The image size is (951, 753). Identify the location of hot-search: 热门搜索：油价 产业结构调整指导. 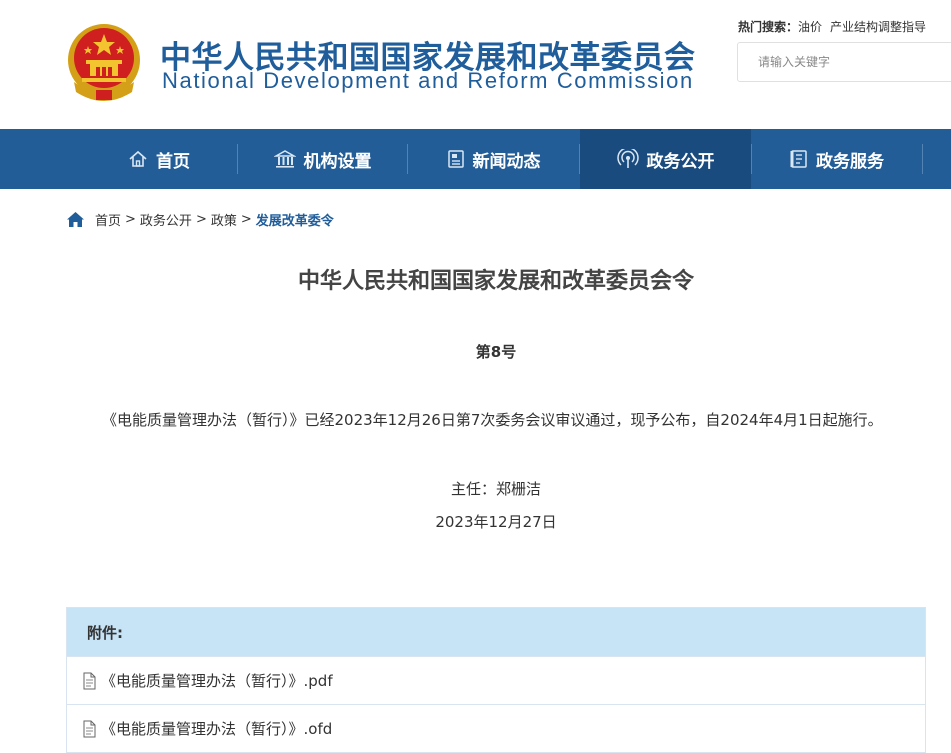
(836, 26).